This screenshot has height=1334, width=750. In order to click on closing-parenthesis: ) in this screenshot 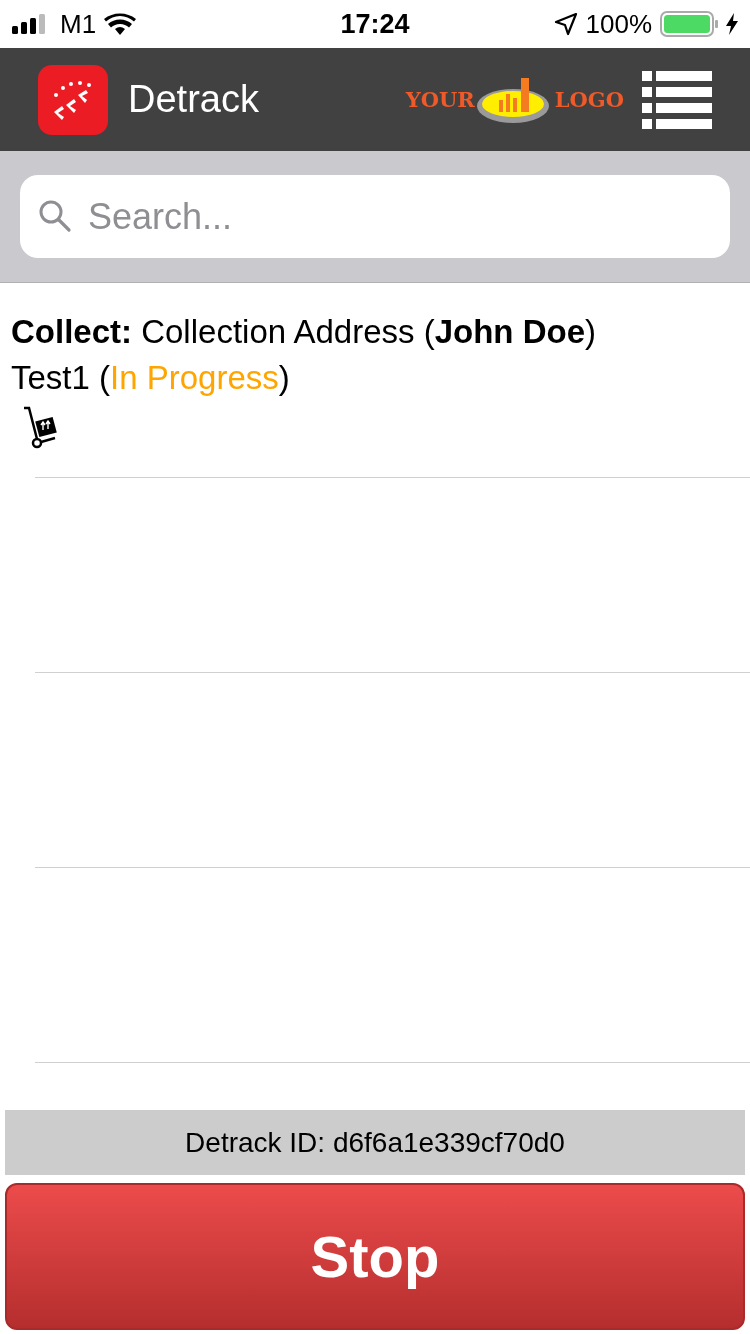, I will do `click(284, 377)`.